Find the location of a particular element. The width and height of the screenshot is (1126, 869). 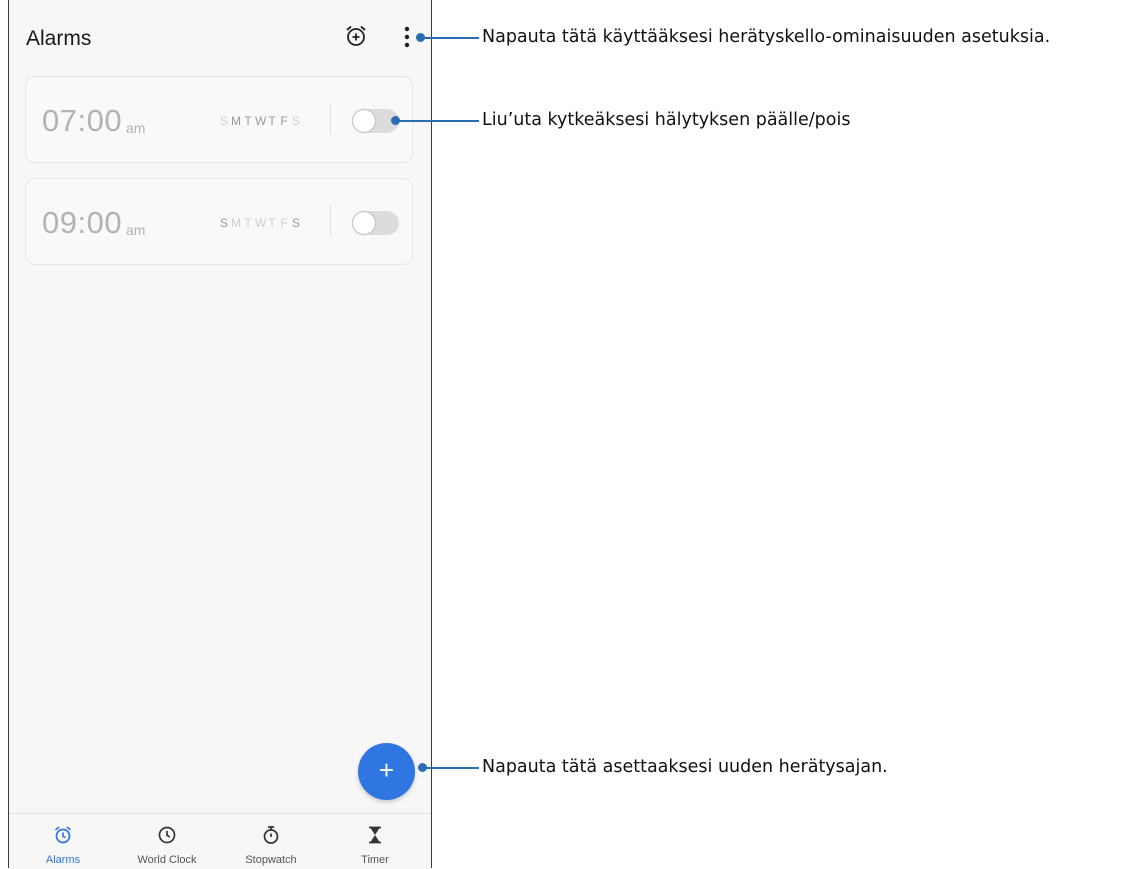

alarm-add-icon is located at coordinates (356, 36).